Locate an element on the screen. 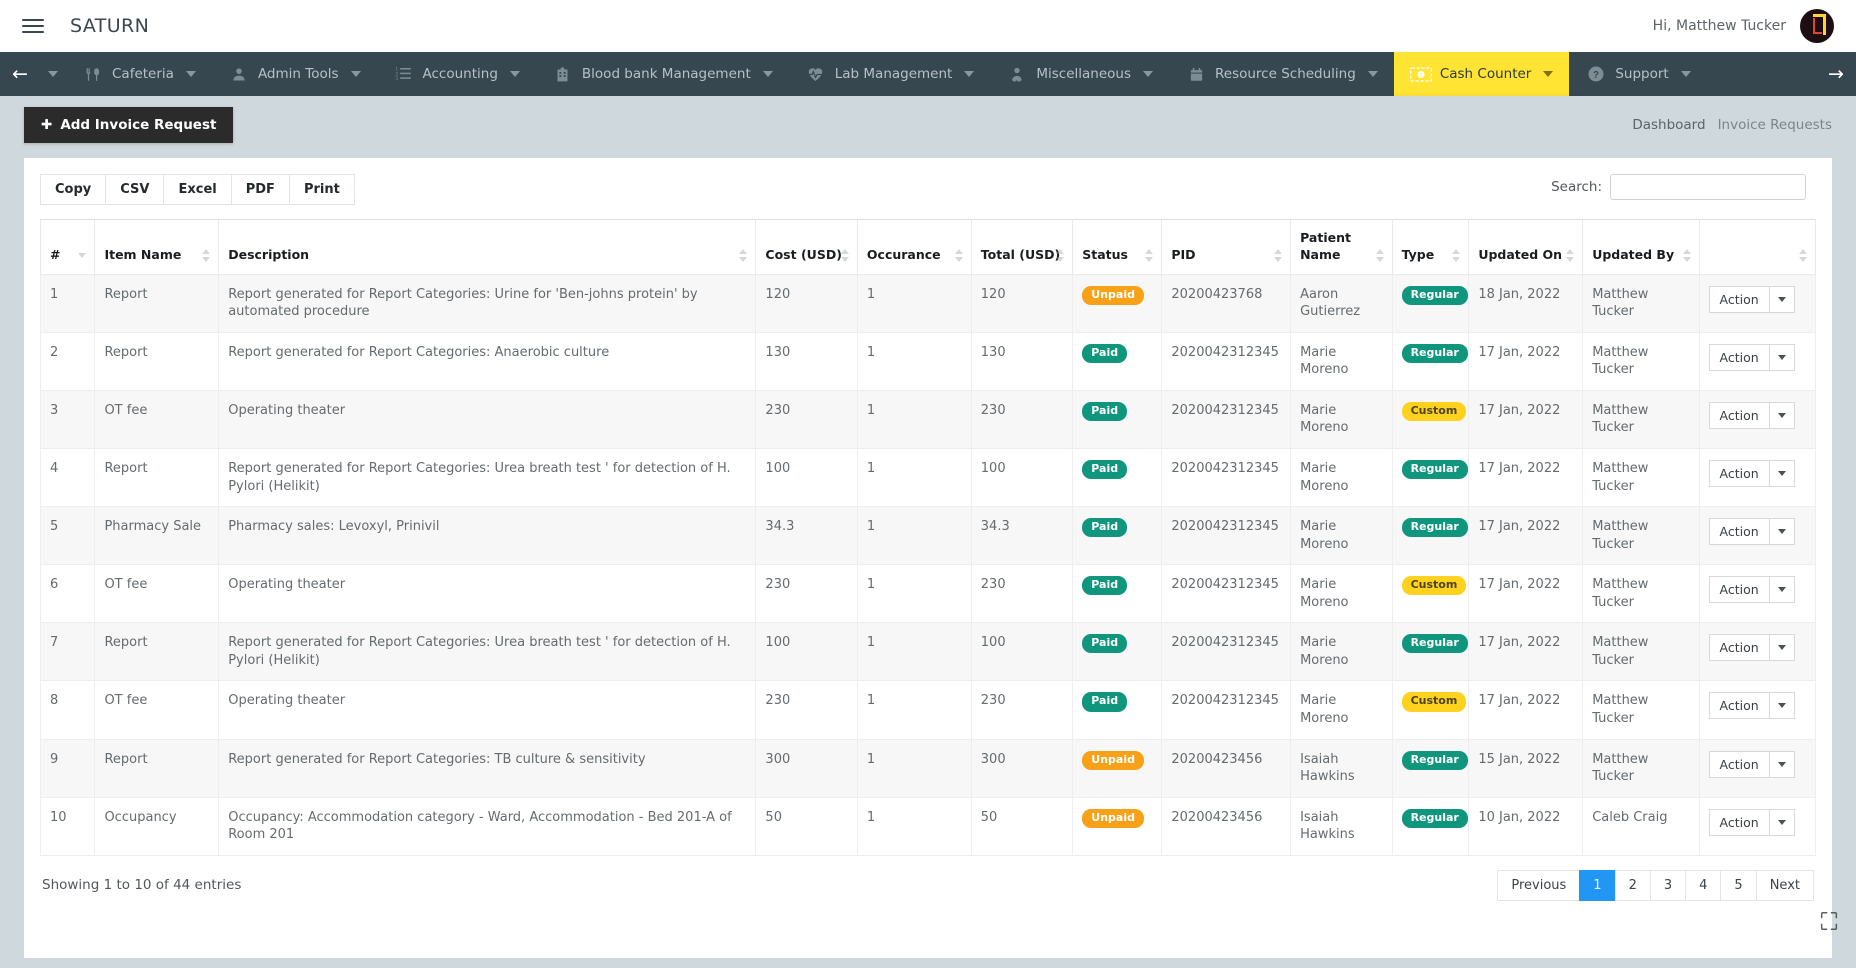 This screenshot has width=1856, height=968. nav-item-admin-tools: Admin Tools is located at coordinates (294, 74).